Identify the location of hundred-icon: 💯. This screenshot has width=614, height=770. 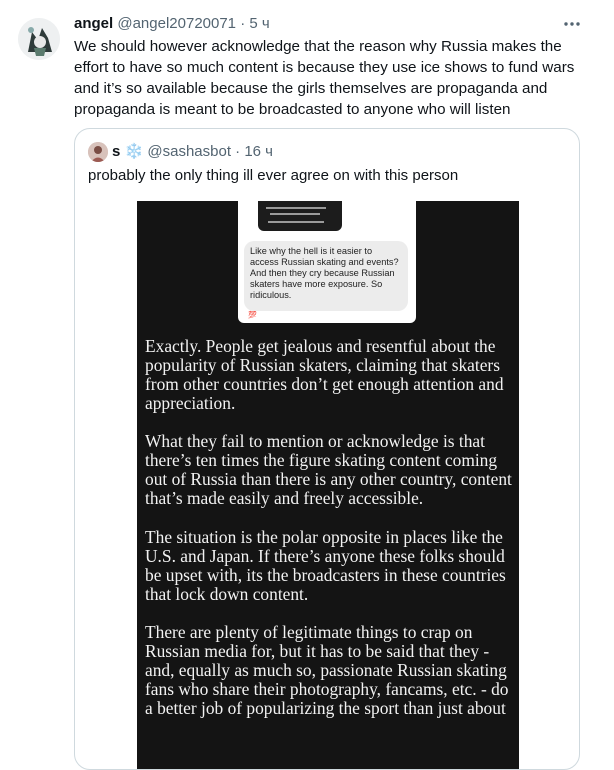
(252, 315).